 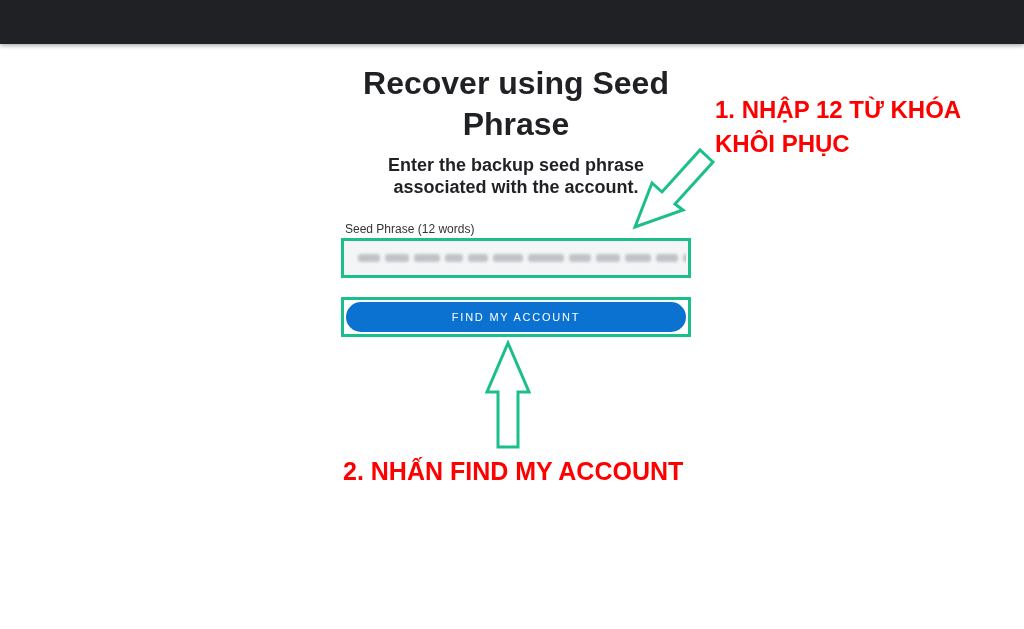 What do you see at coordinates (838, 127) in the screenshot?
I see `instruction-text: 1. NHẬP 12 TỪ KHÓA KHÔI PHỤC` at bounding box center [838, 127].